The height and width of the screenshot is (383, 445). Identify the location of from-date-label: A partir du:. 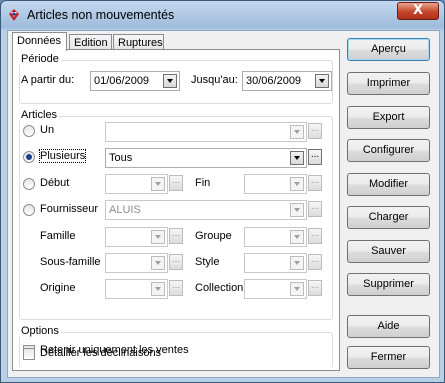
(48, 80).